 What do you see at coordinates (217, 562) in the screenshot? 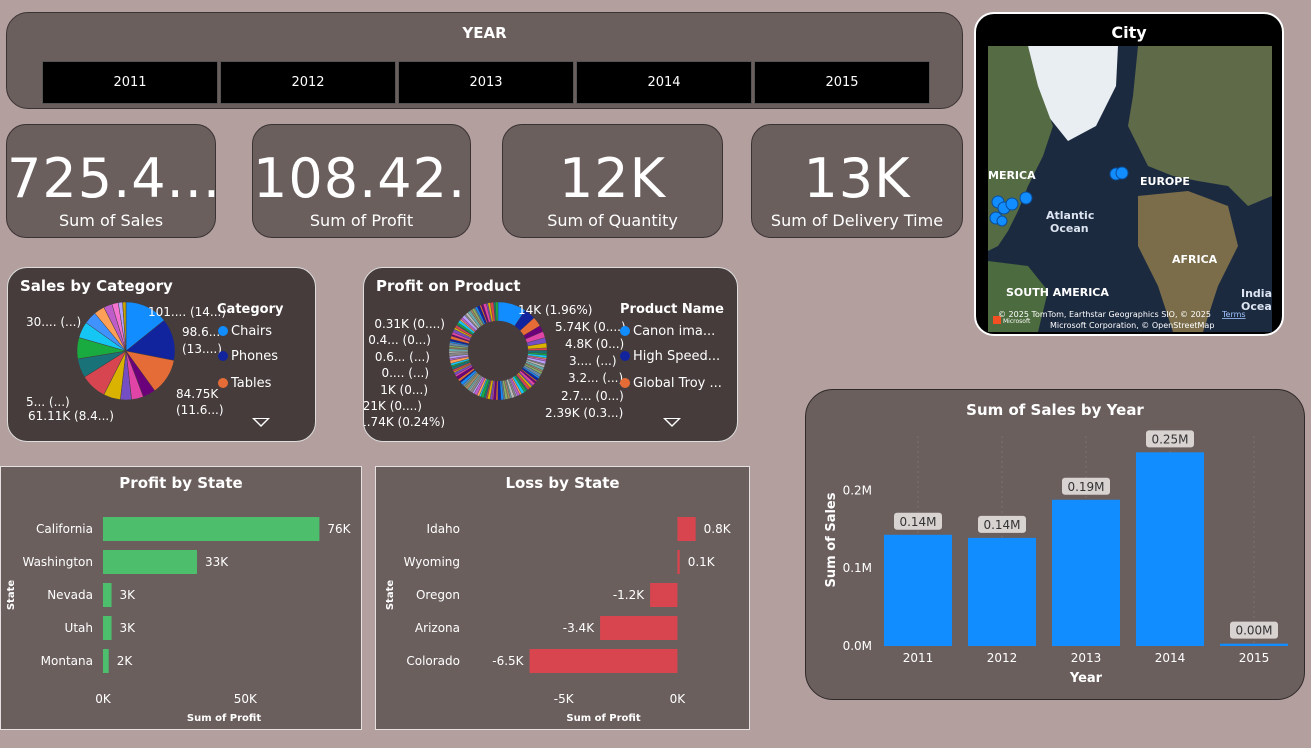
I see `data-label: 33K` at bounding box center [217, 562].